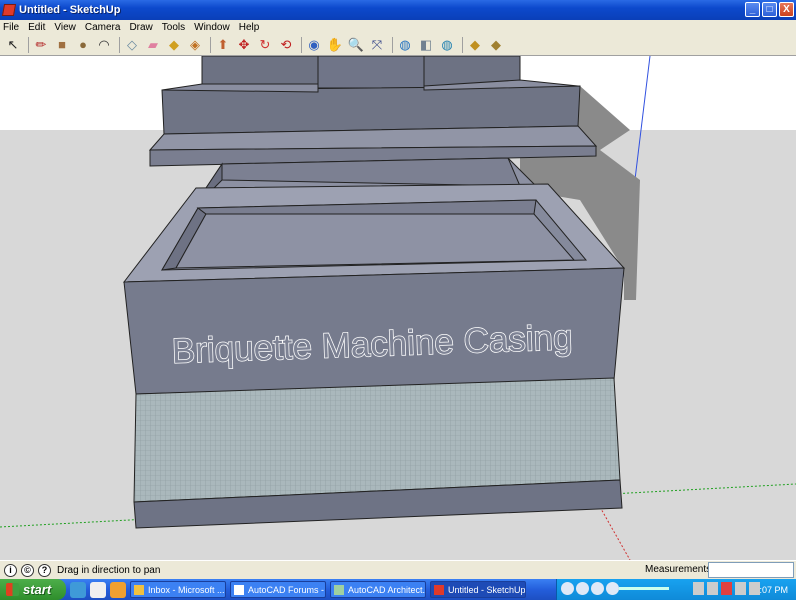  Describe the element at coordinates (496, 45) in the screenshot. I see `share-components-icon: ◆` at that location.